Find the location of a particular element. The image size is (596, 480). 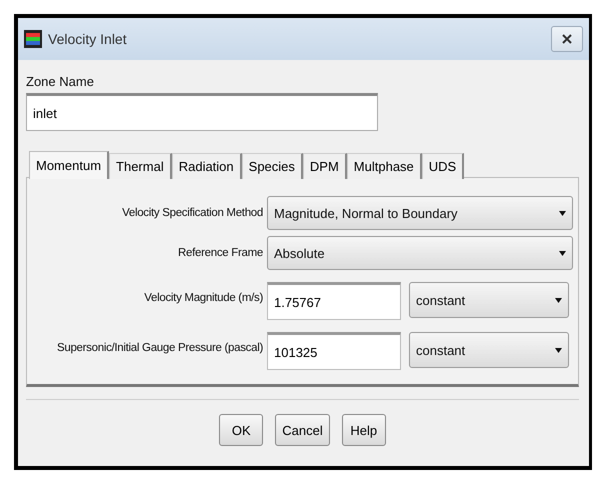

dropdown: Absolute is located at coordinates (420, 253).